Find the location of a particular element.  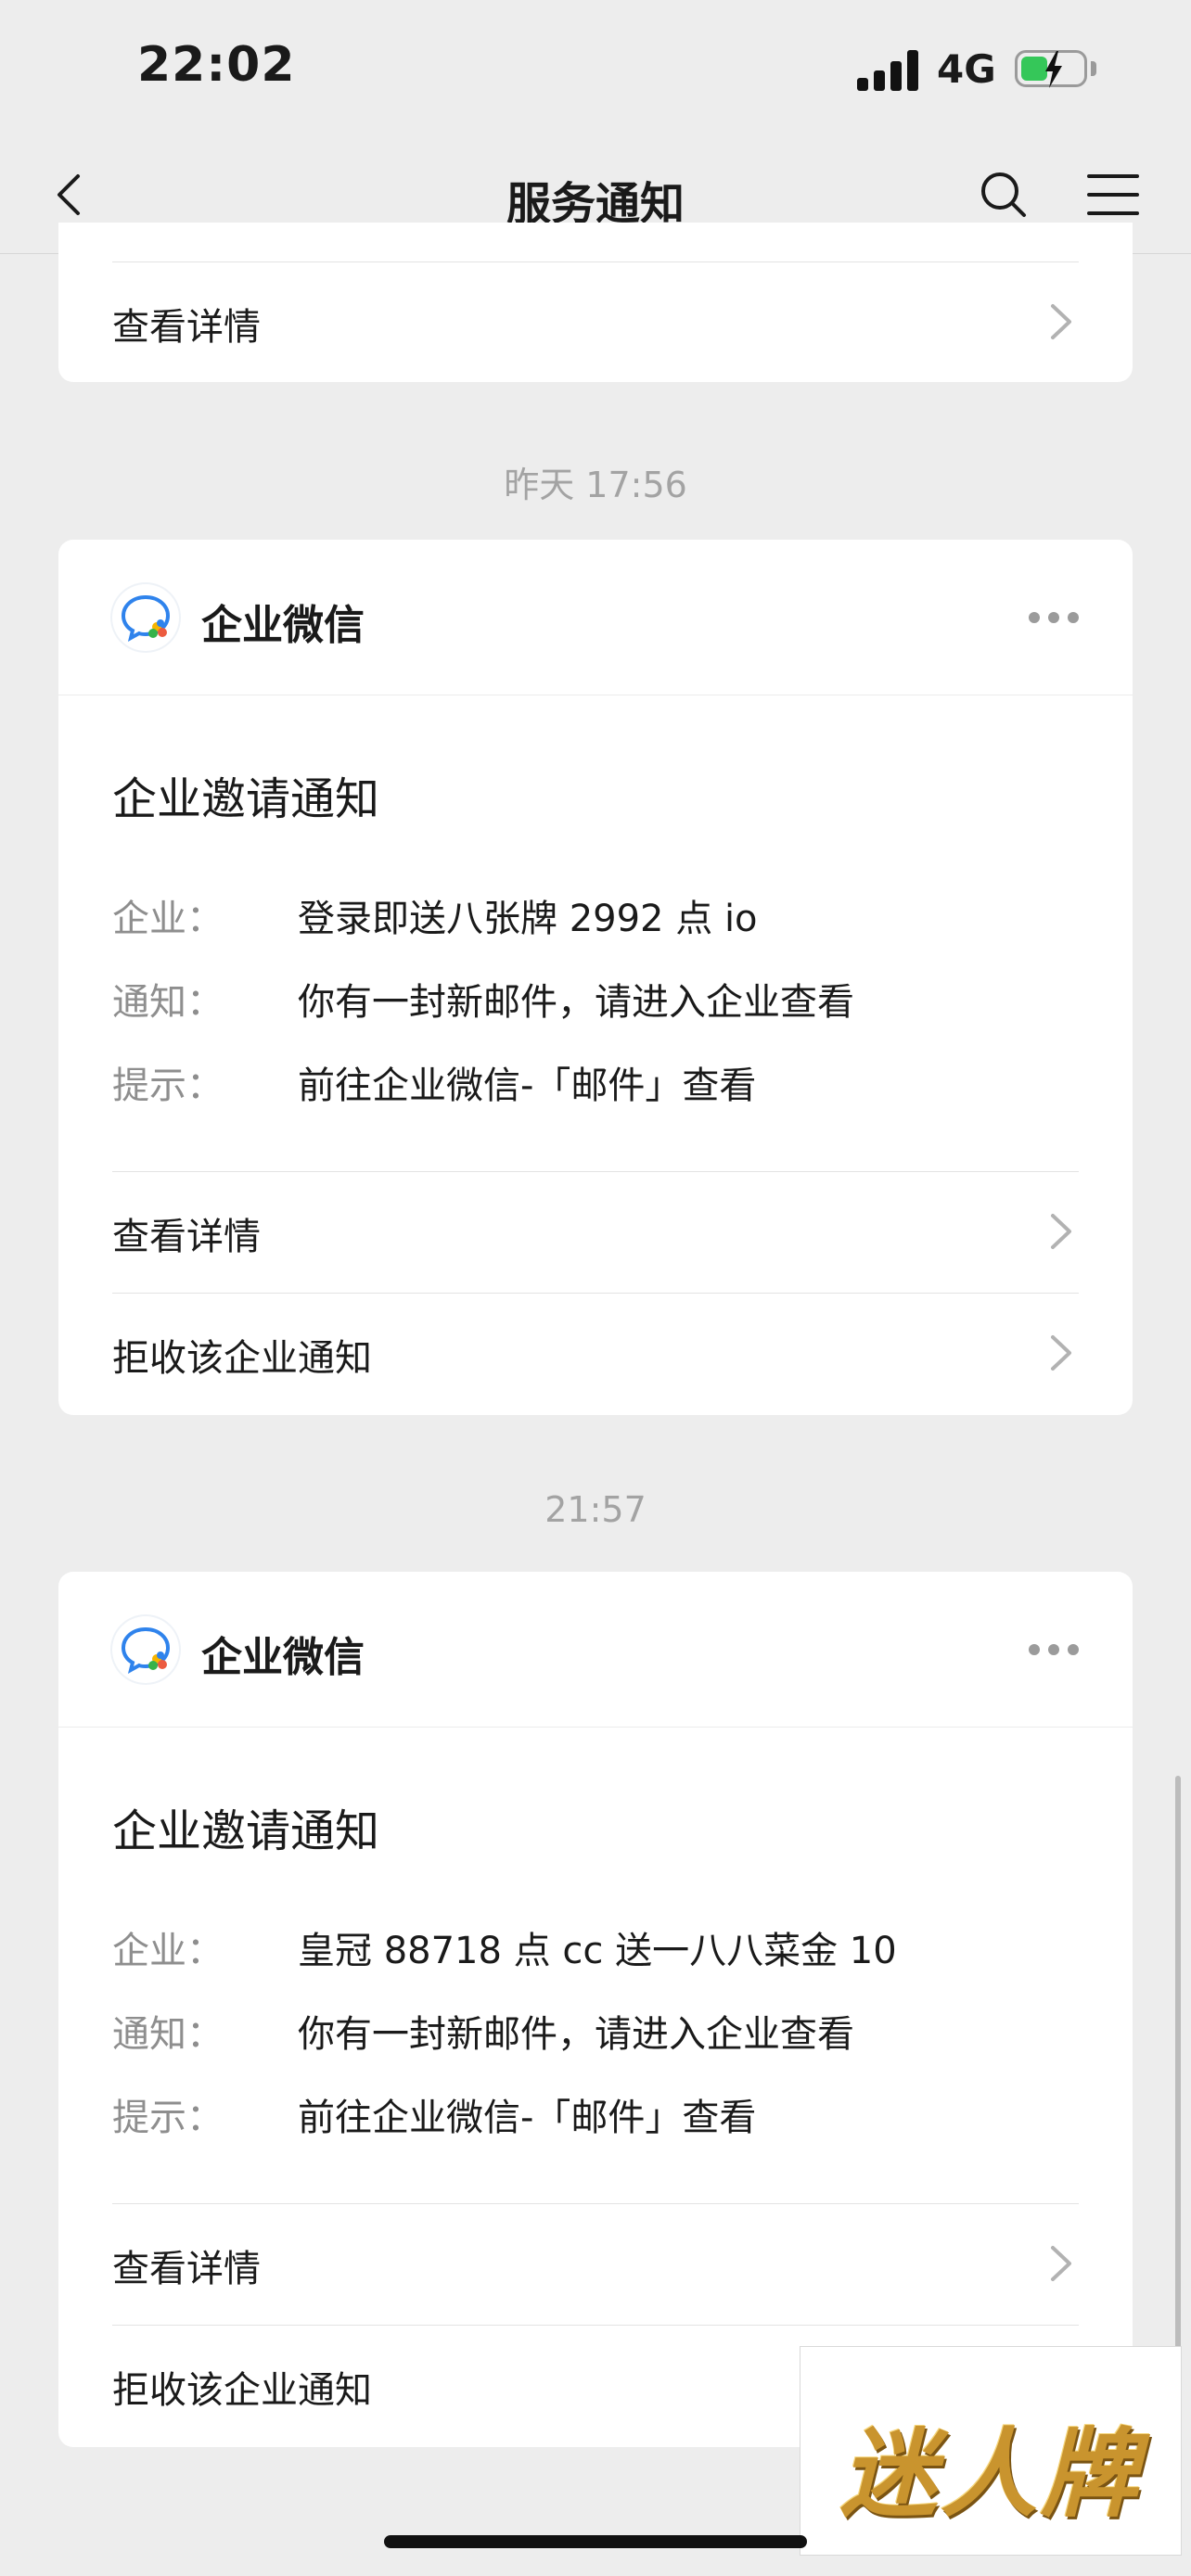

watermark-text: 迷人牌 is located at coordinates (990, 2474).